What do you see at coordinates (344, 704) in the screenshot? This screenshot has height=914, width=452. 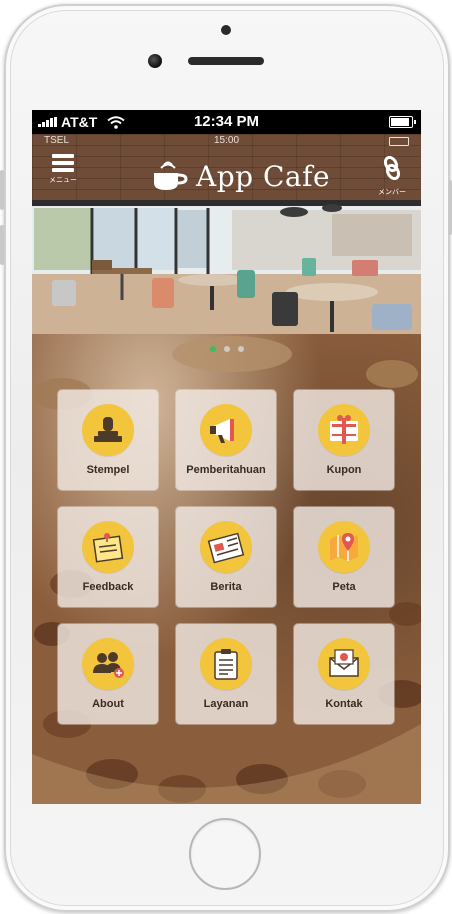 I see `tile-label: Kontak` at bounding box center [344, 704].